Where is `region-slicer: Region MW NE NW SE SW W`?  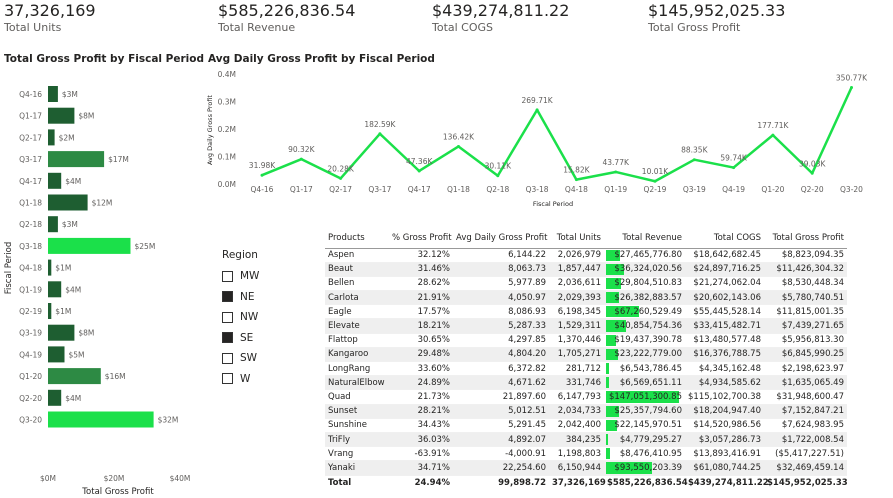 region-slicer: Region MW NE NW SE SW W is located at coordinates (262, 319).